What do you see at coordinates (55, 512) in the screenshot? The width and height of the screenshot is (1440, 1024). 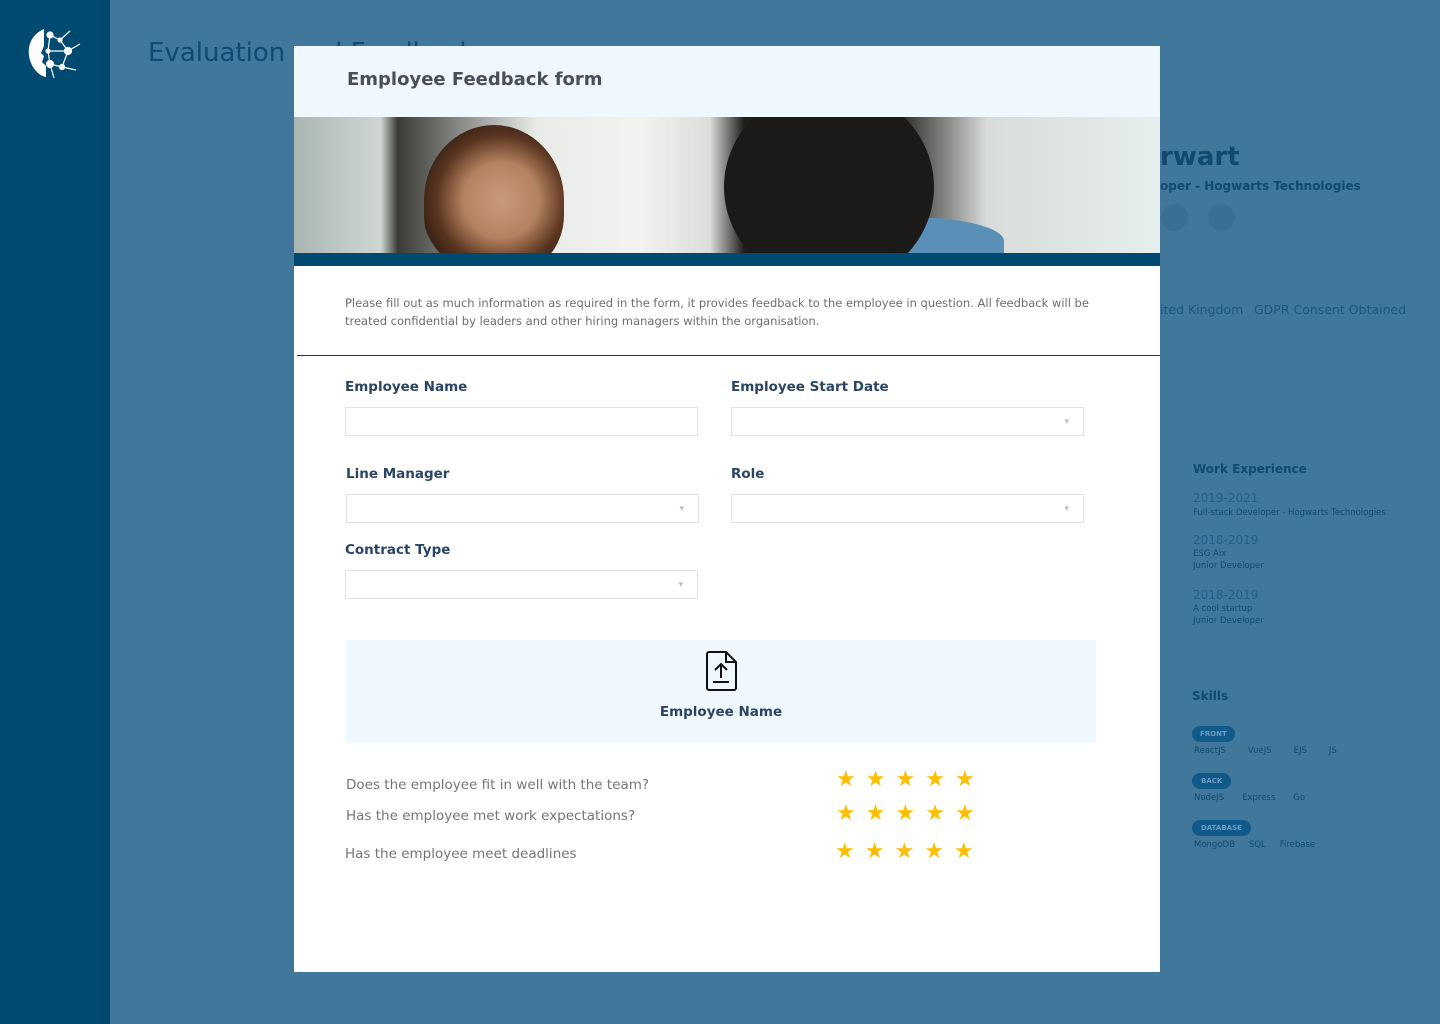 I see `sidebar` at bounding box center [55, 512].